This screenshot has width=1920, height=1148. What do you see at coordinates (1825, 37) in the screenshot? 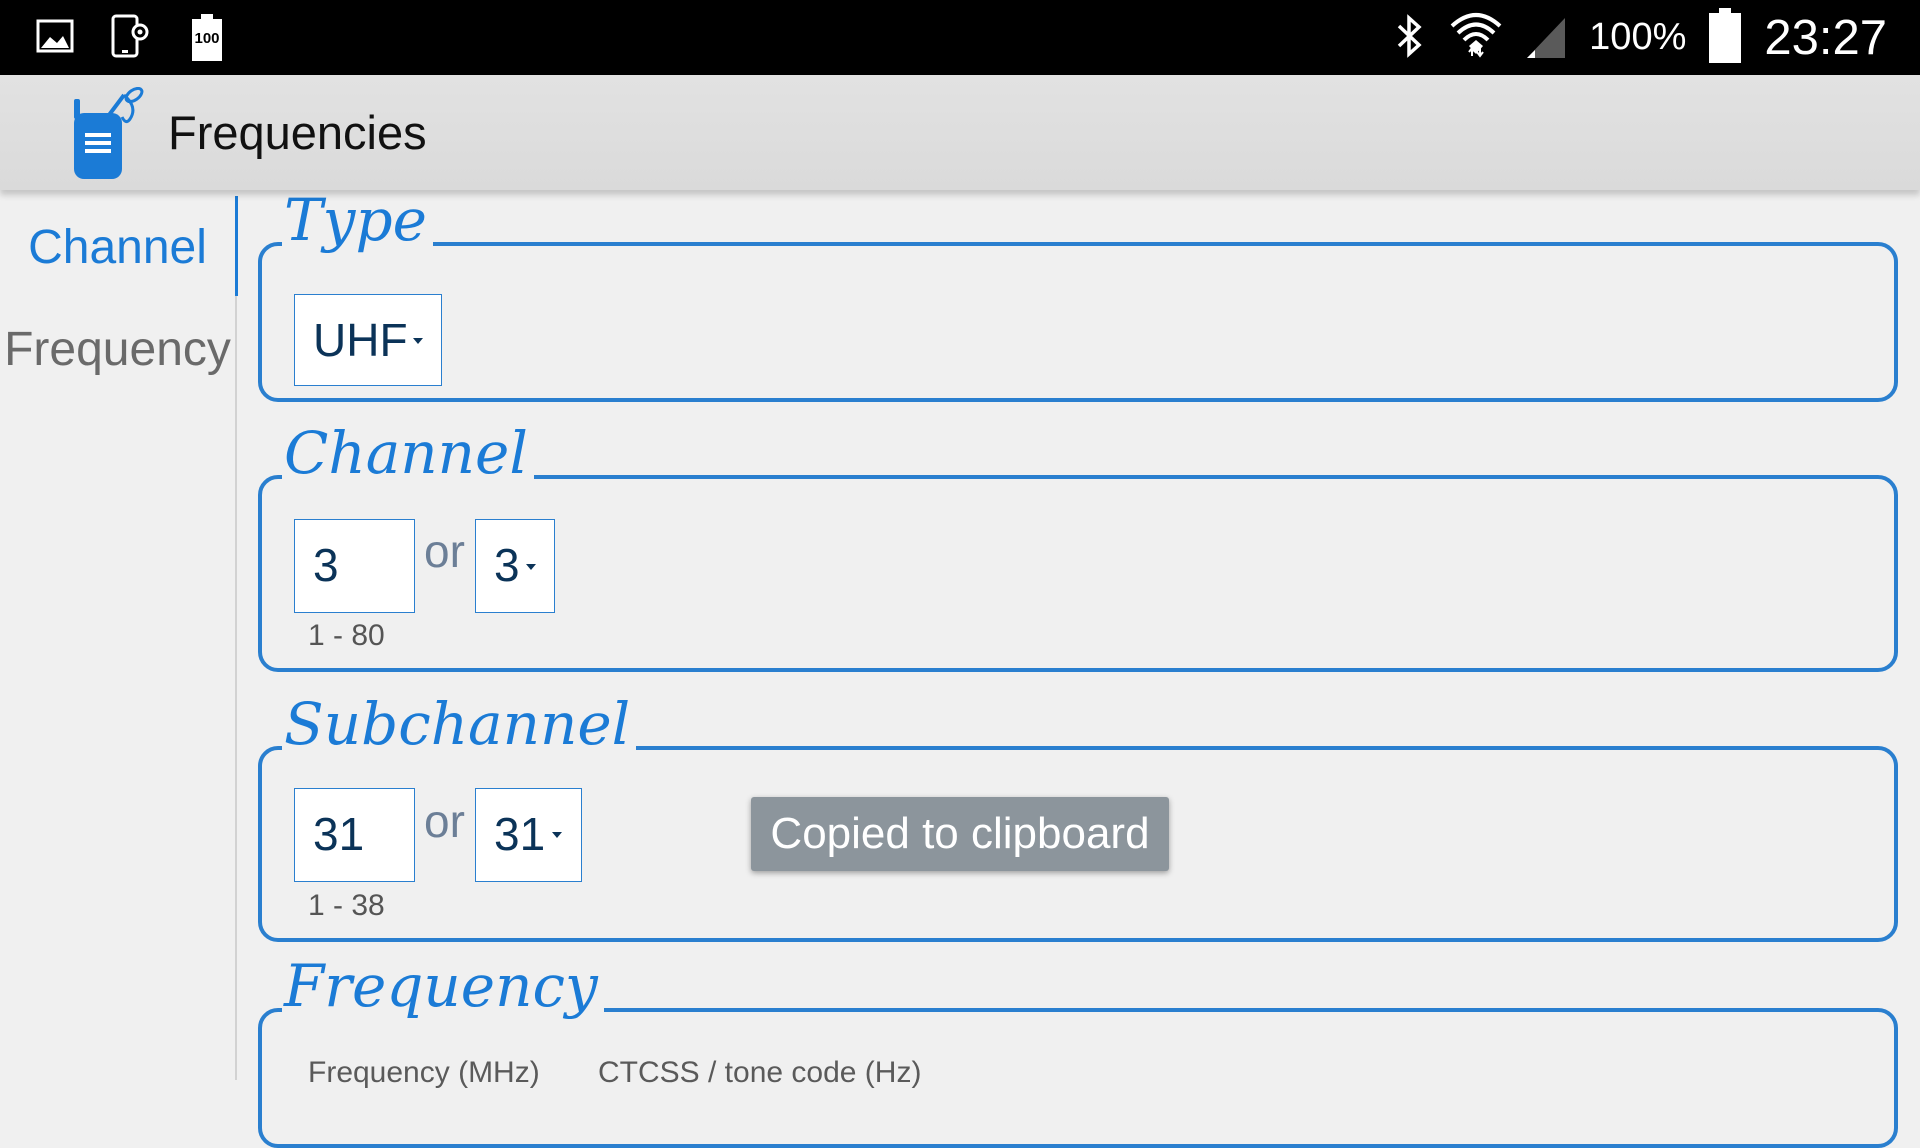
I see `clock: 23:27` at bounding box center [1825, 37].